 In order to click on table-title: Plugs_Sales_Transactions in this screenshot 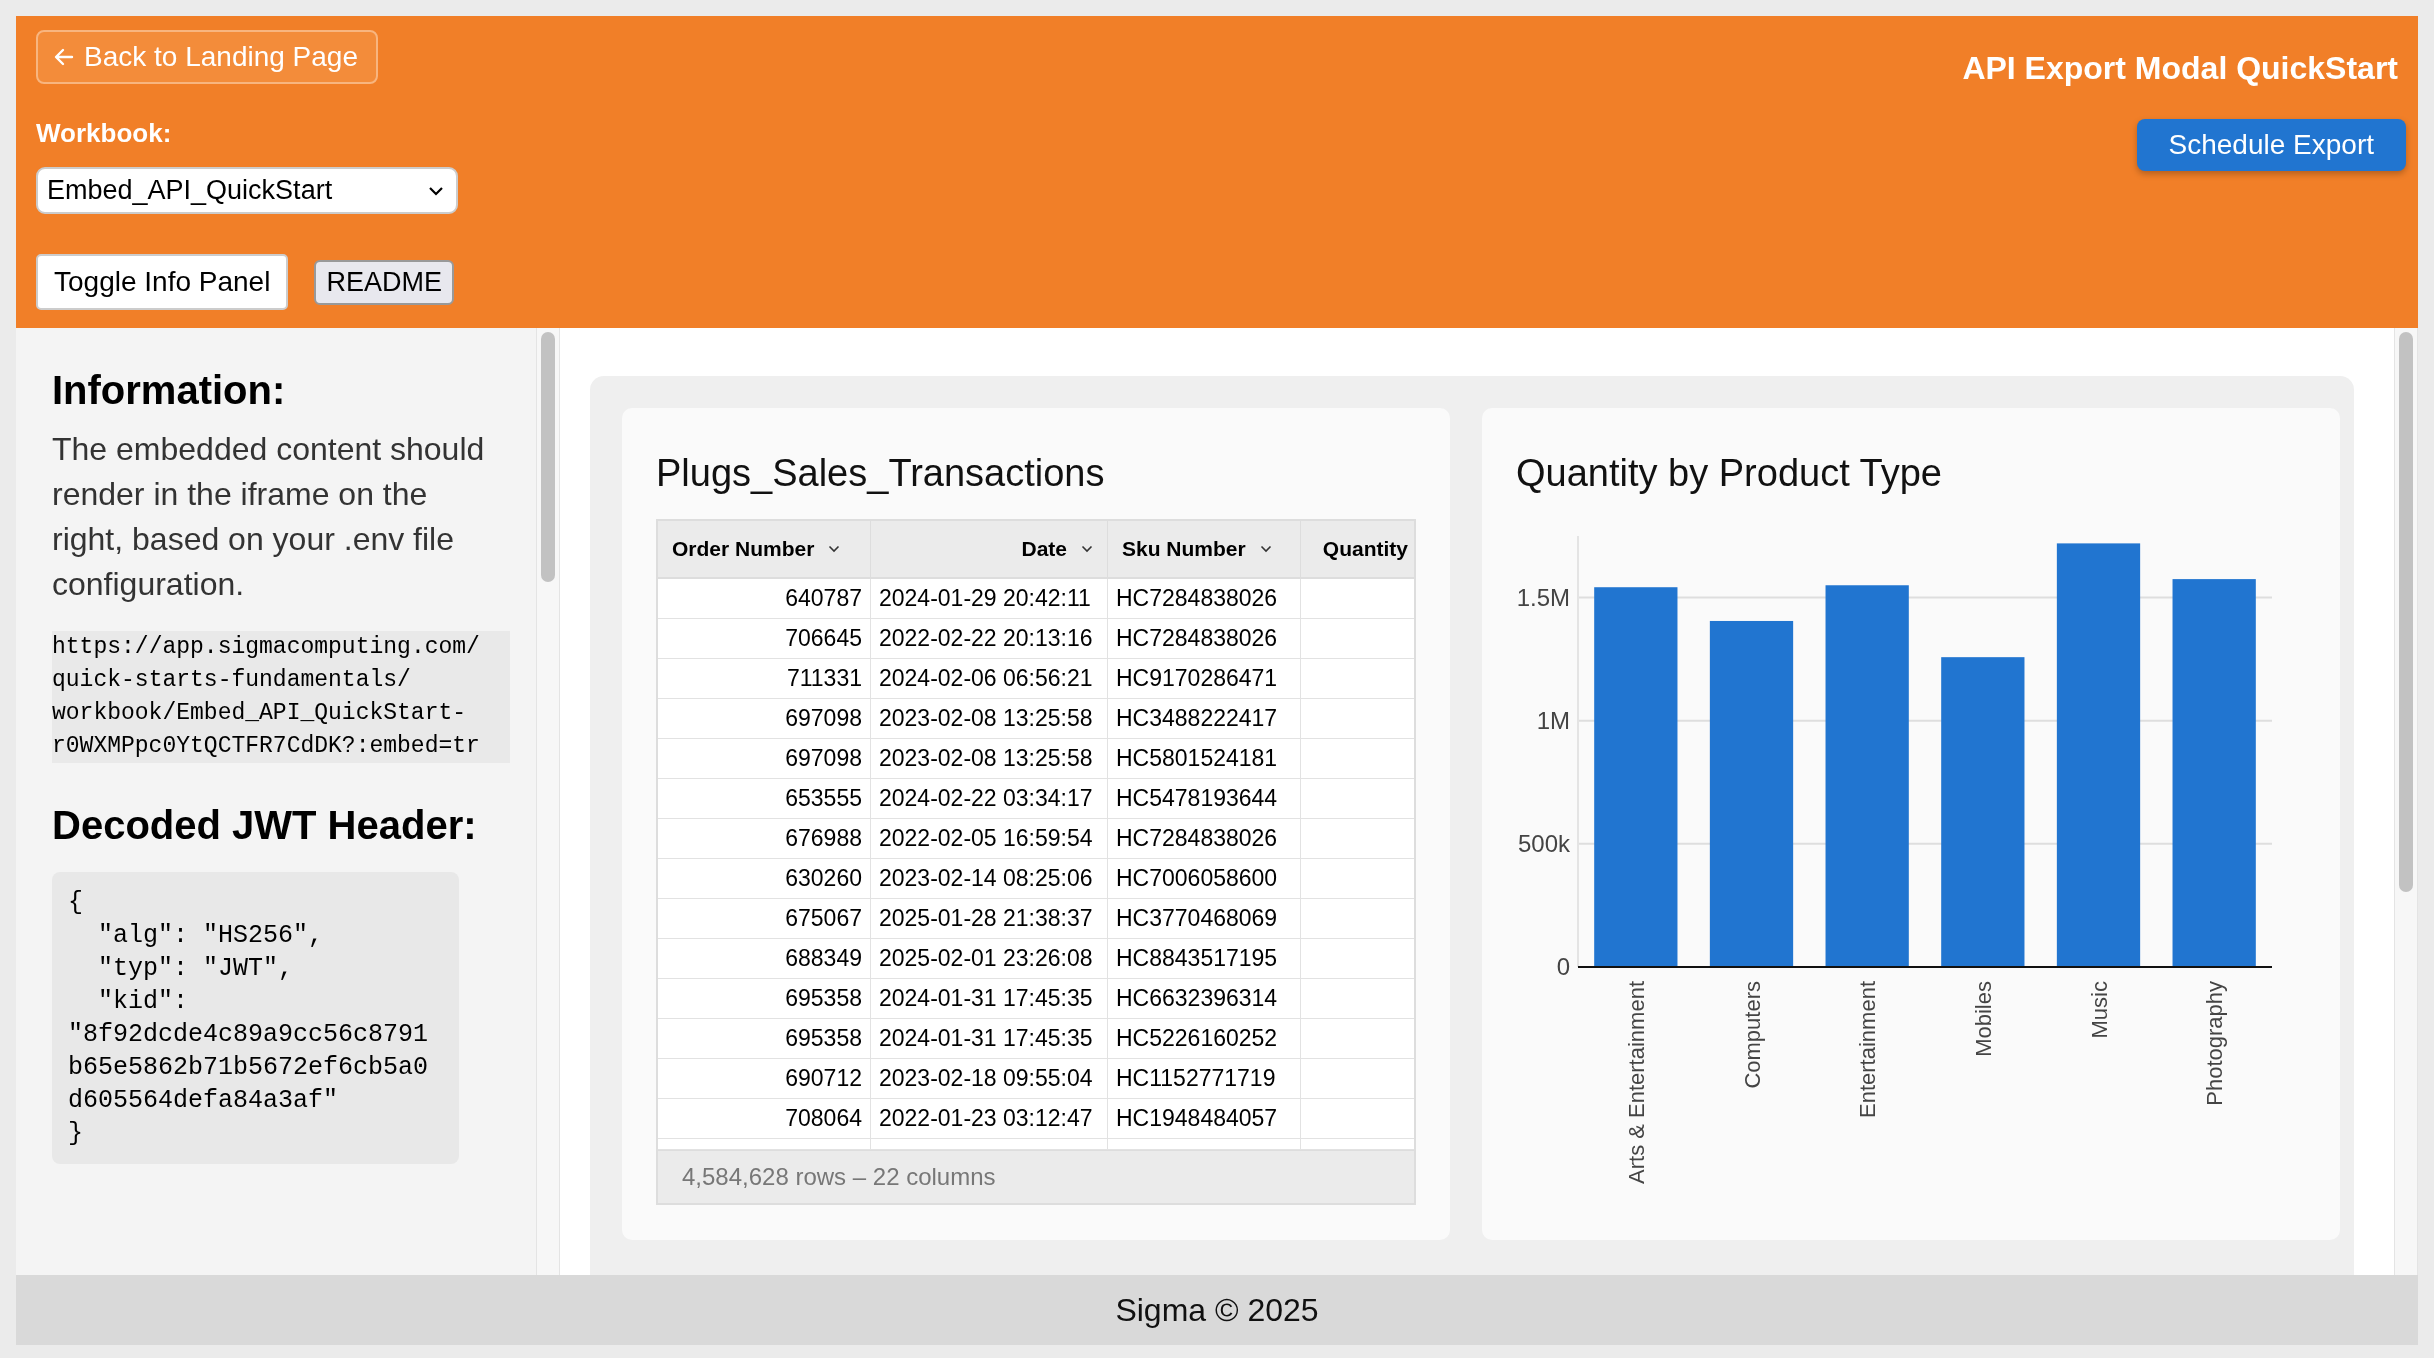, I will do `click(881, 473)`.